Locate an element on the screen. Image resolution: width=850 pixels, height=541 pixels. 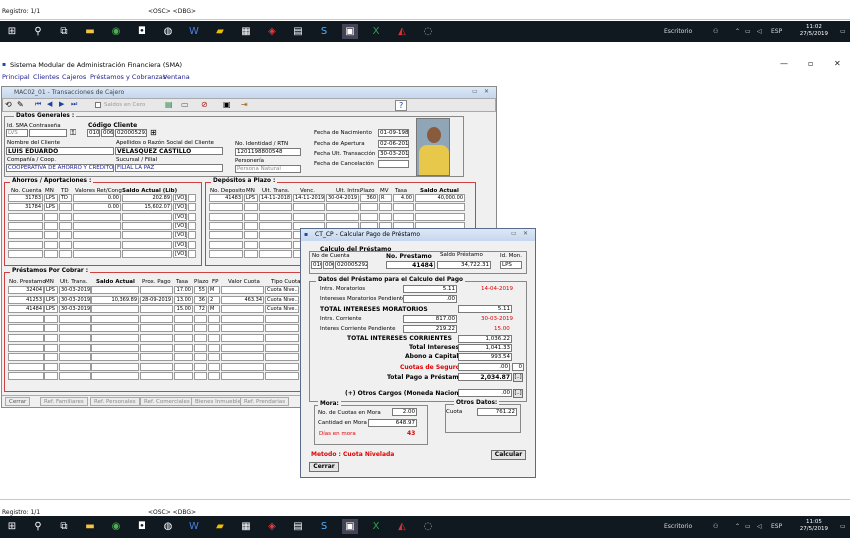
last-record-icon: ⏭ is located at coordinates (74, 104).